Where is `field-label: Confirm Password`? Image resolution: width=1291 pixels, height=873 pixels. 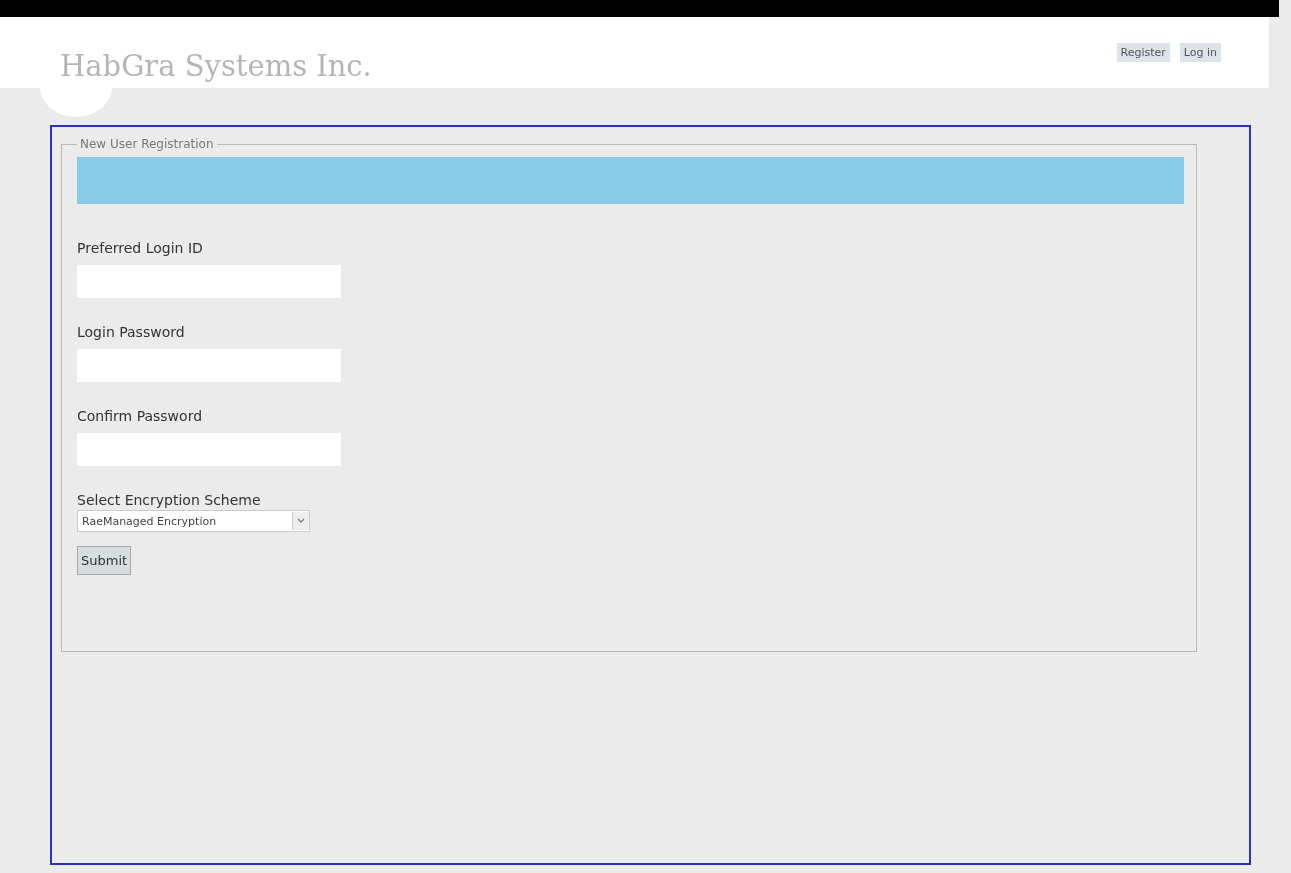 field-label: Confirm Password is located at coordinates (140, 416).